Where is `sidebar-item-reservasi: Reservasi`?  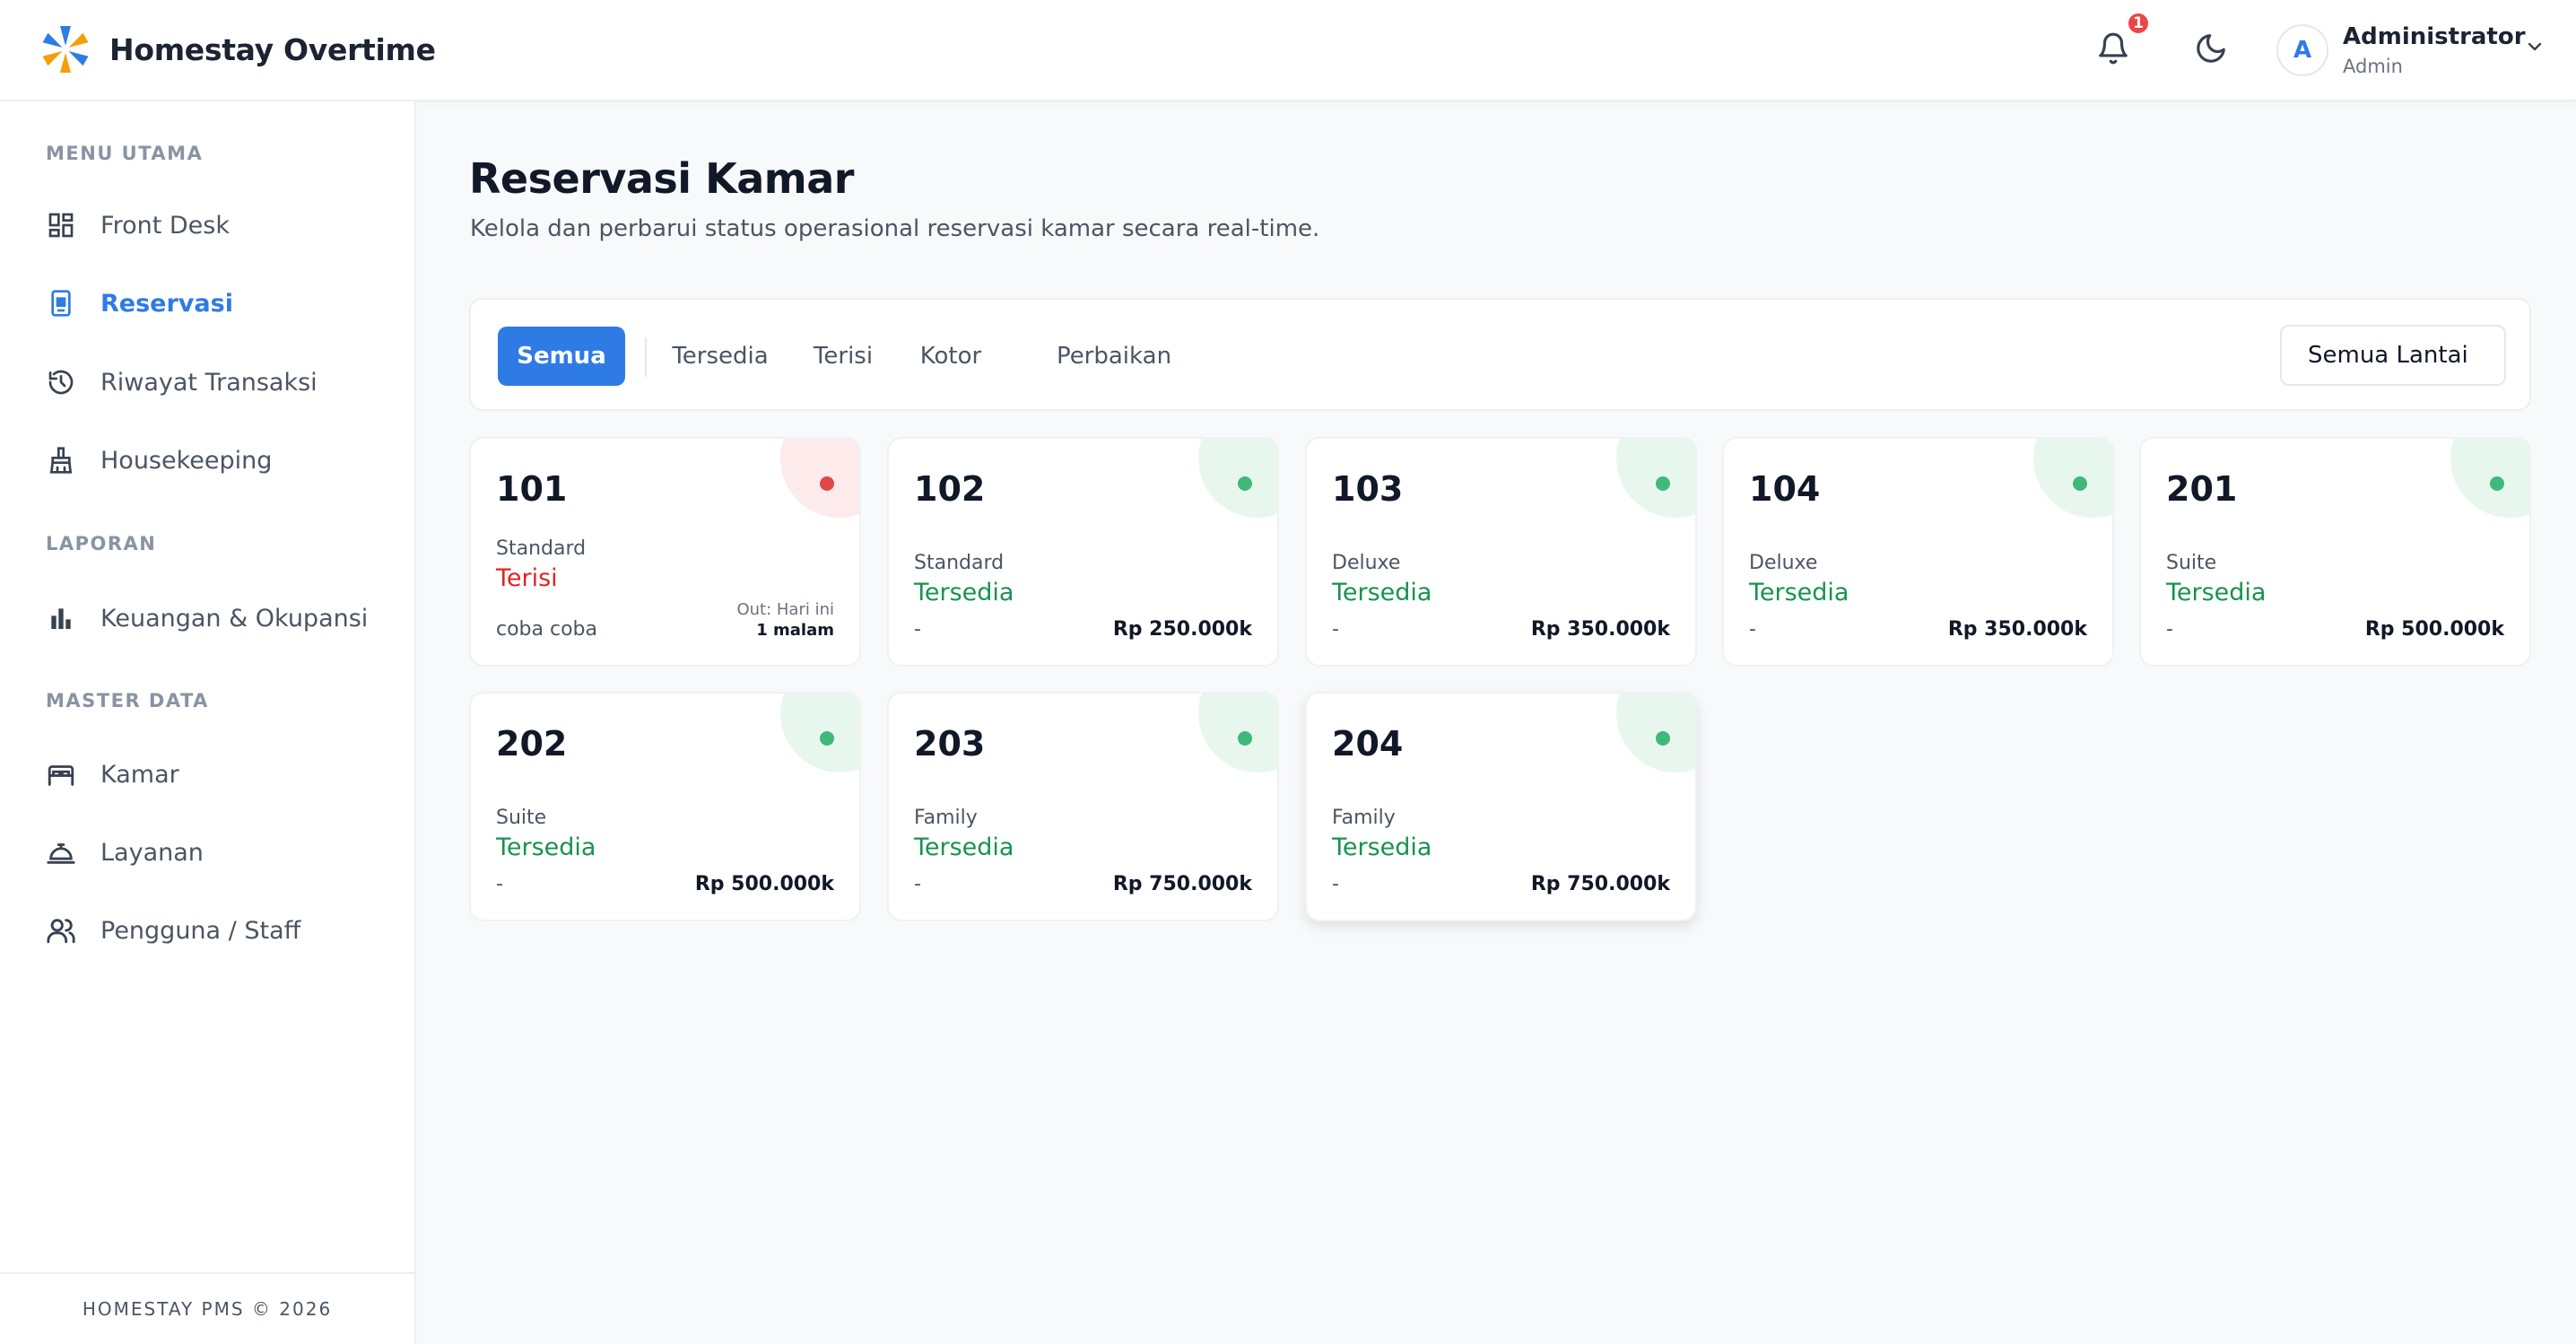
sidebar-item-reservasi: Reservasi is located at coordinates (215, 303).